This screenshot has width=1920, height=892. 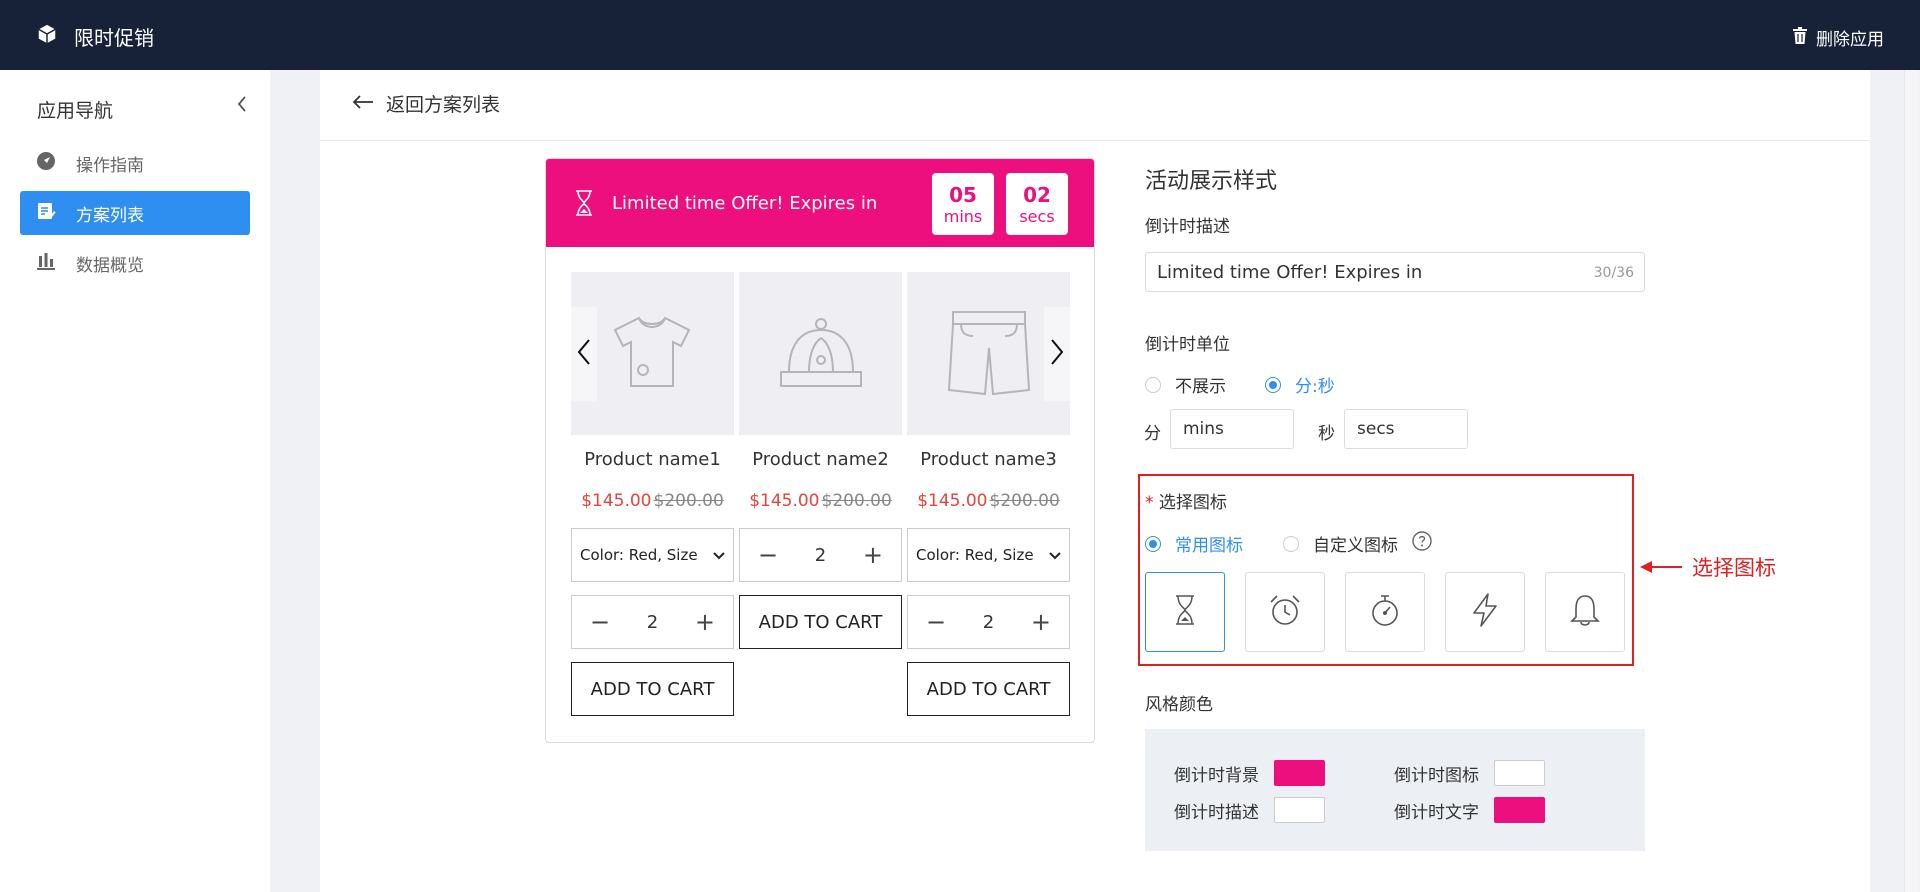 I want to click on lightning-icon, so click(x=1485, y=612).